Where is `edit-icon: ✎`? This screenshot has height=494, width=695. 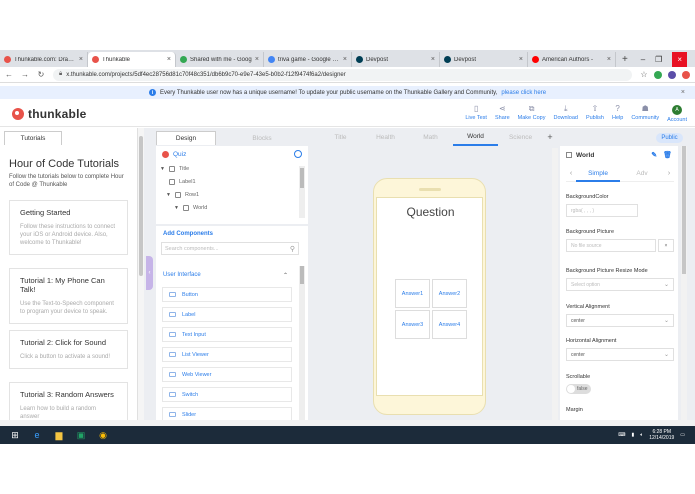 edit-icon: ✎ is located at coordinates (654, 155).